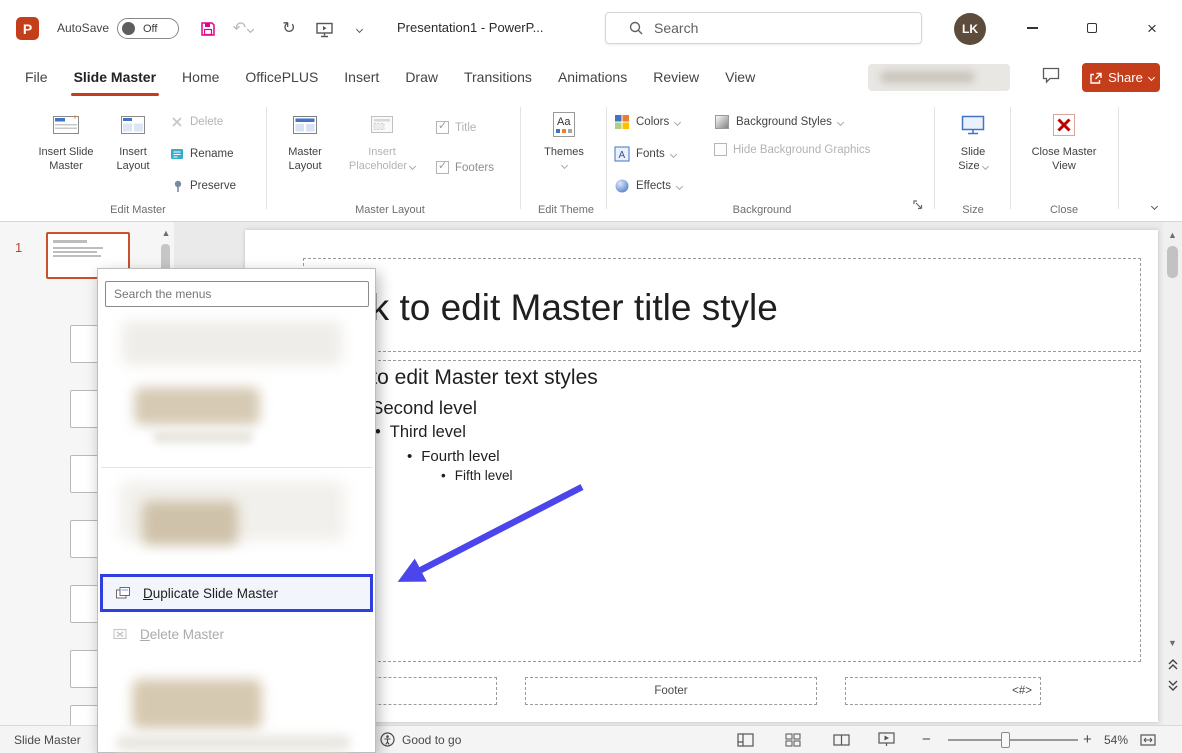 The image size is (1182, 753). I want to click on insert-layout-icon, so click(133, 125).